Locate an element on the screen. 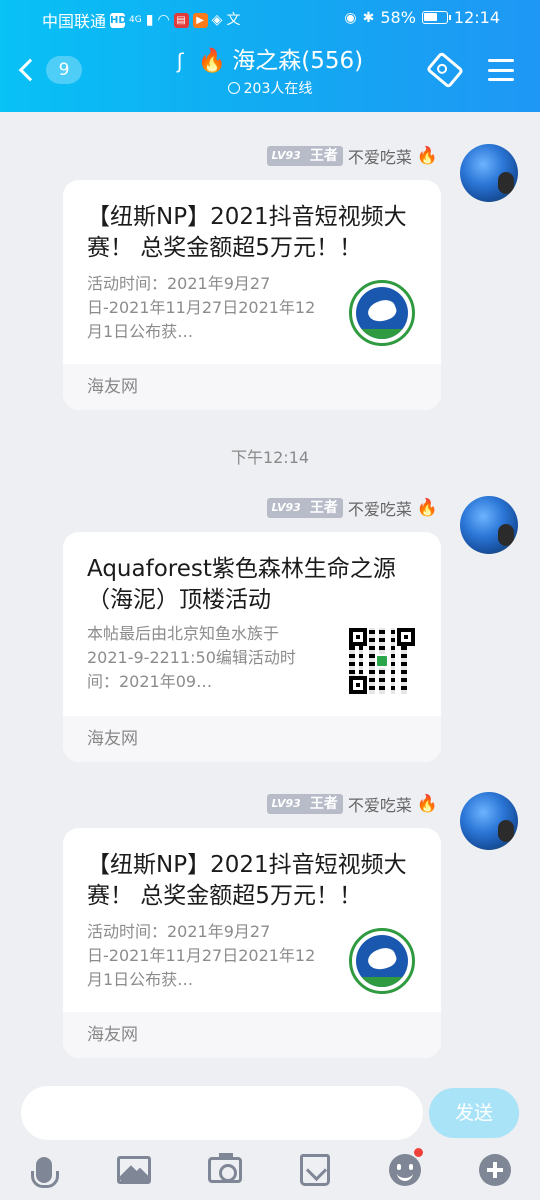  signal-label: 4G is located at coordinates (135, 20).